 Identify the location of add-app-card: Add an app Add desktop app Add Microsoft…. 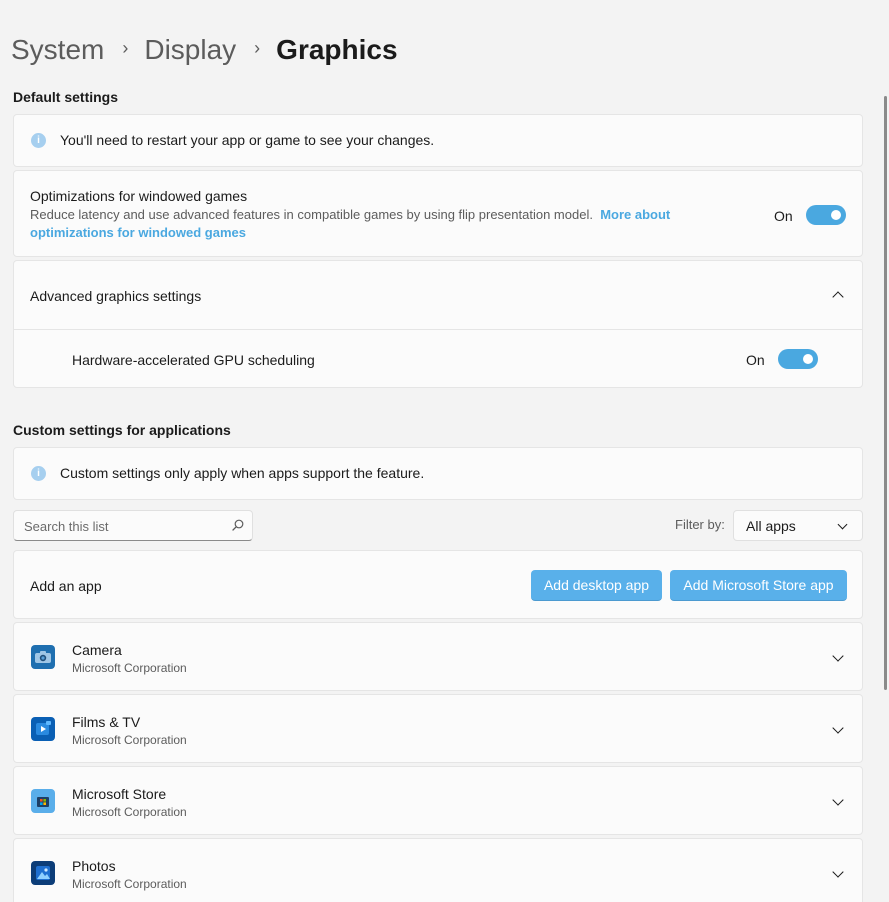
(438, 584).